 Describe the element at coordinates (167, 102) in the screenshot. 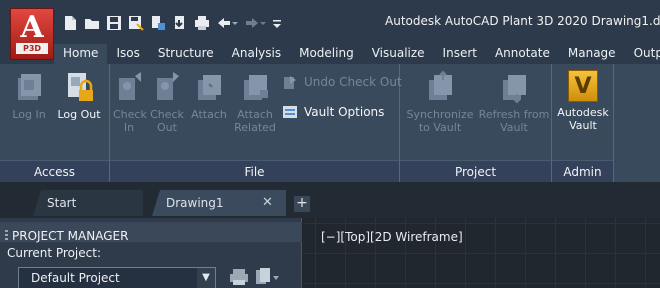

I see `check-out-button: Check Out` at that location.